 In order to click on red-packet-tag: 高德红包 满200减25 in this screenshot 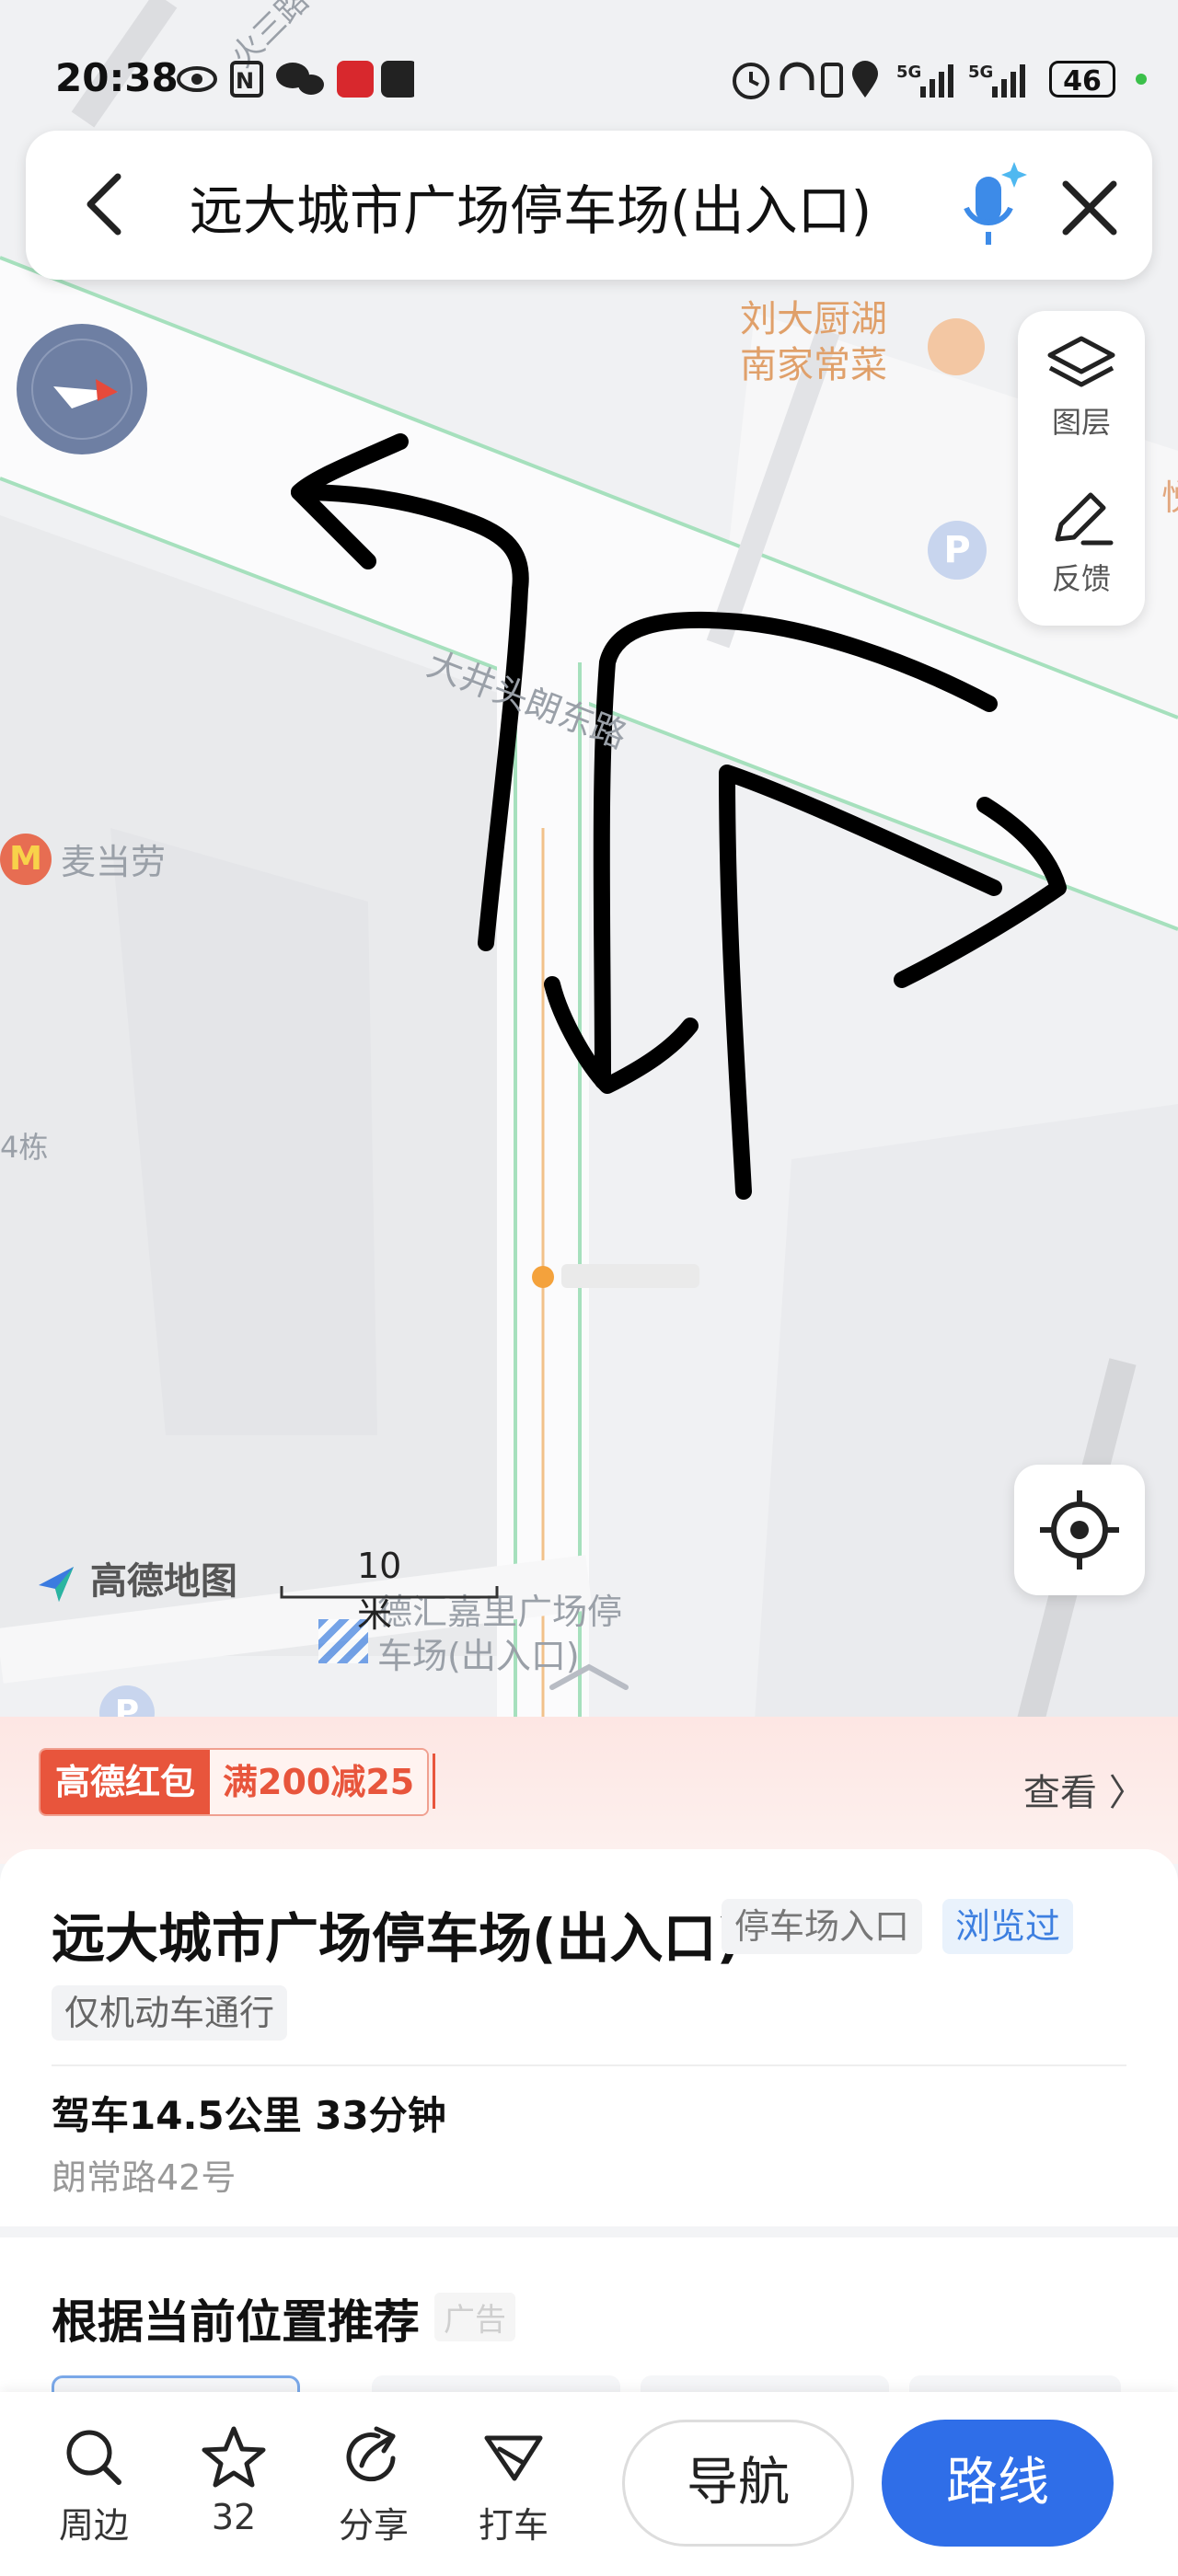, I will do `click(234, 1782)`.